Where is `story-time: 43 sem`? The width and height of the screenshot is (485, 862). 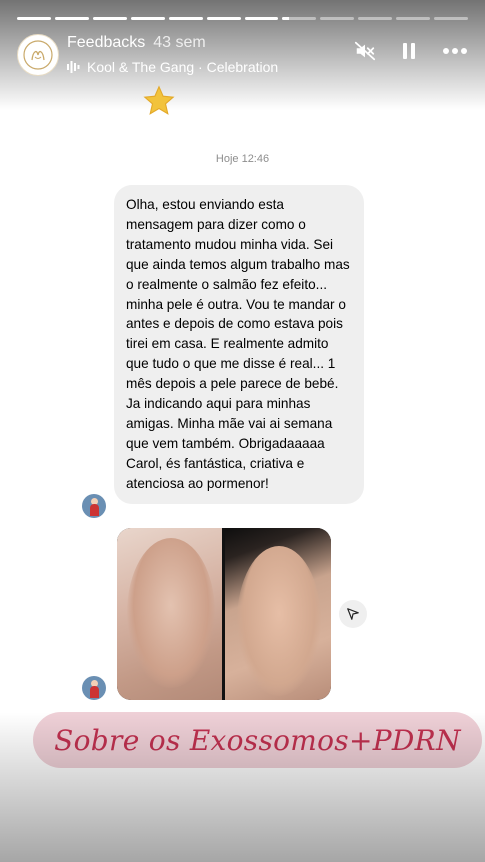 story-time: 43 sem is located at coordinates (179, 42).